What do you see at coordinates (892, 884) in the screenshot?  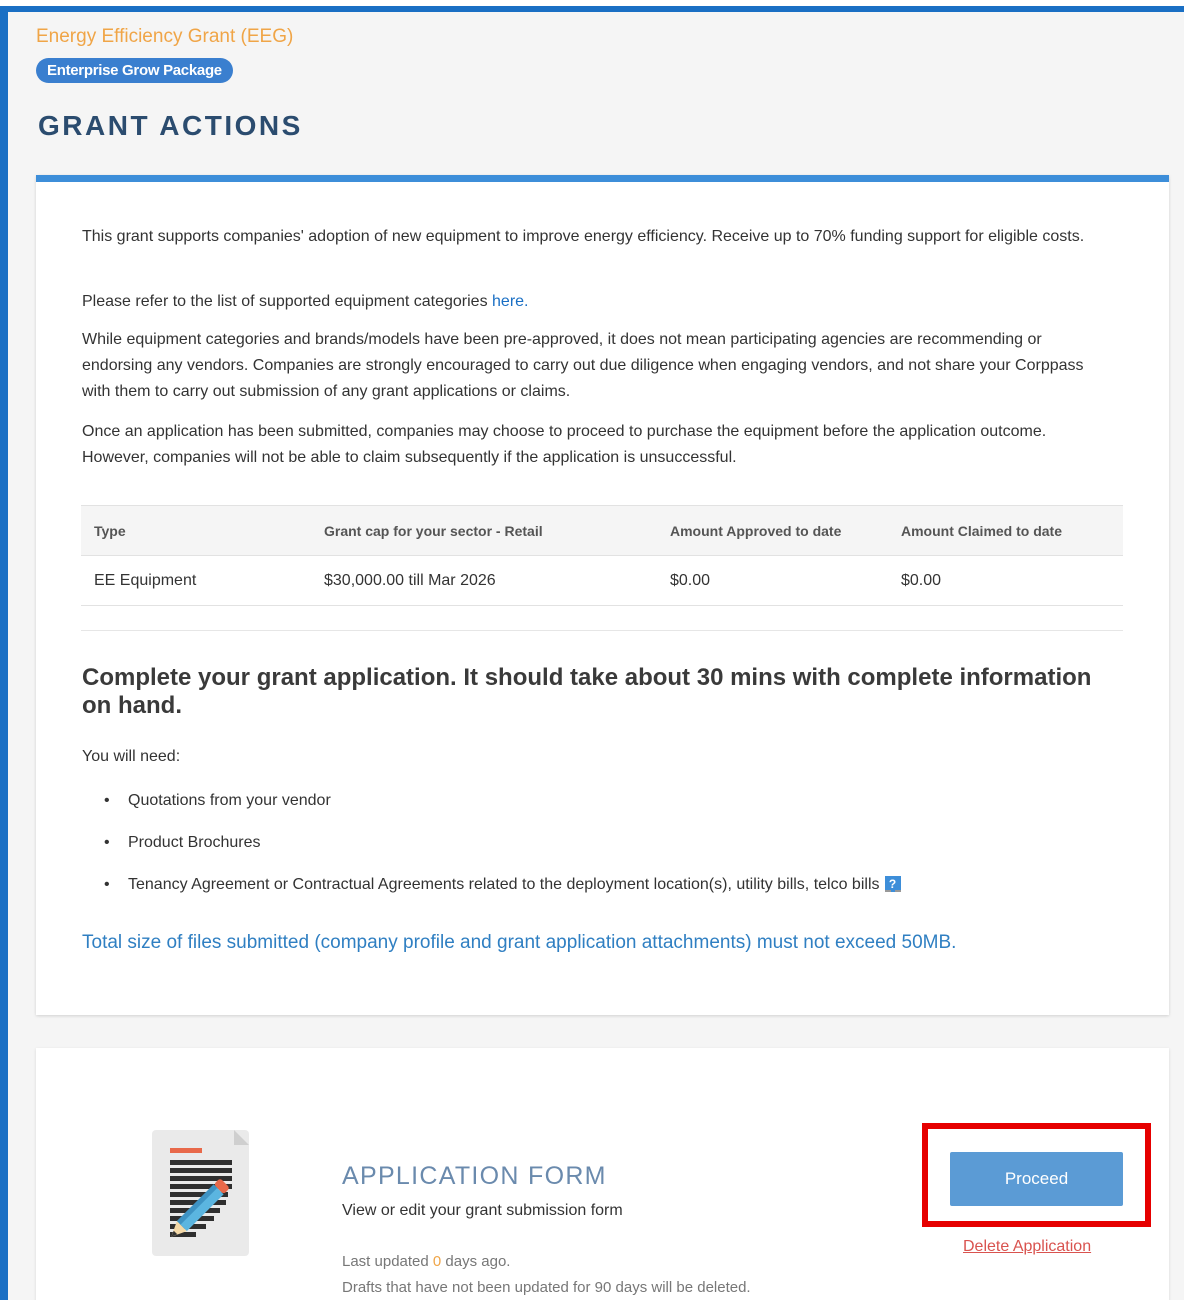 I see `help-icon: ?` at bounding box center [892, 884].